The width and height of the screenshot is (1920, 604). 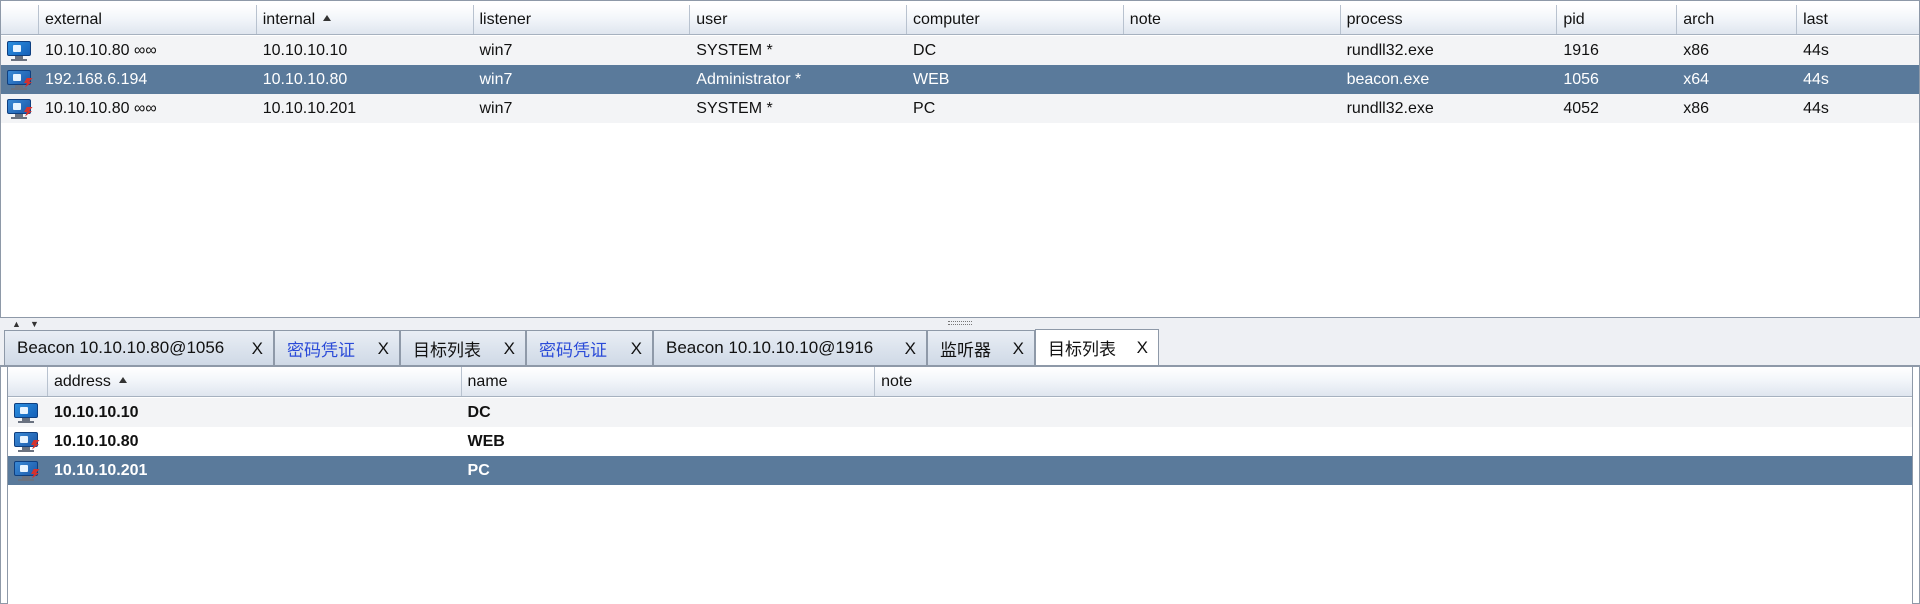 What do you see at coordinates (1449, 19) in the screenshot?
I see `header-process: process` at bounding box center [1449, 19].